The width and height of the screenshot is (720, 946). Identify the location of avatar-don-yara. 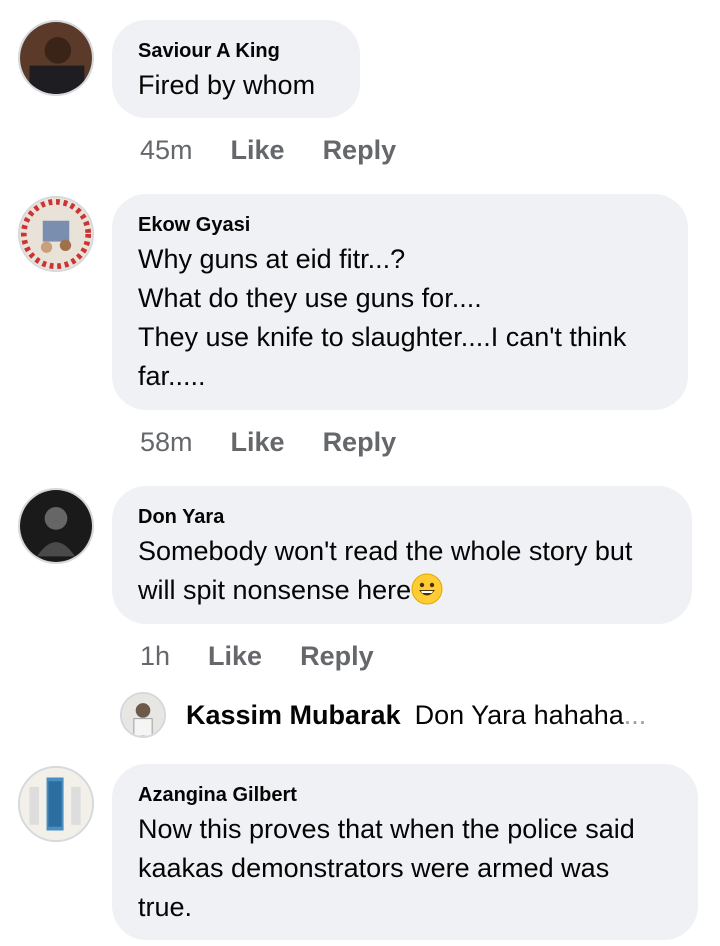
(56, 526).